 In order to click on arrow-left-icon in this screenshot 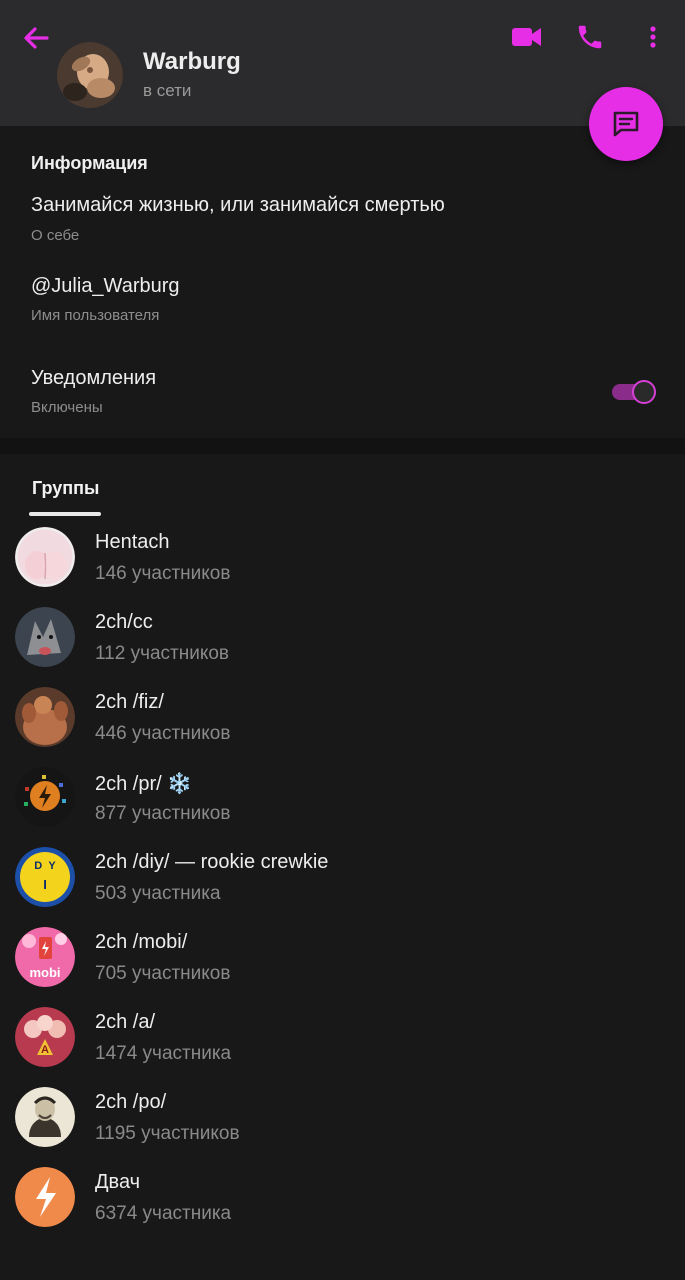, I will do `click(36, 38)`.